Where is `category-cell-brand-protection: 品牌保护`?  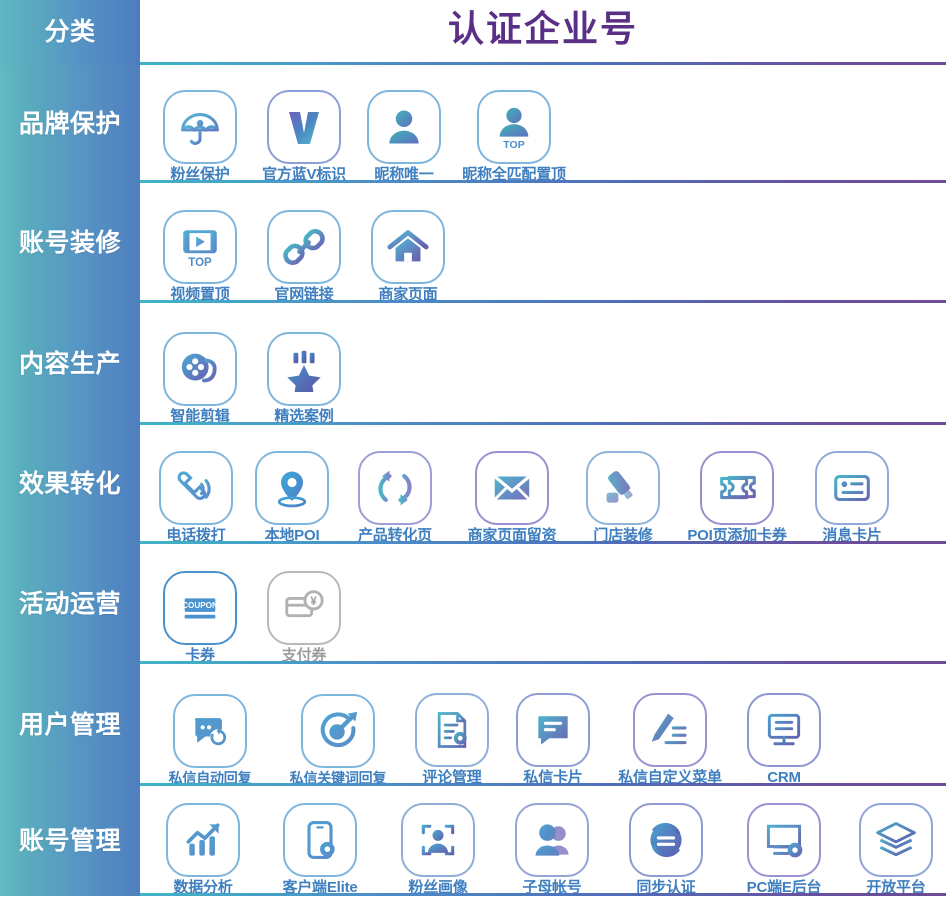
category-cell-brand-protection: 品牌保护 is located at coordinates (70, 126).